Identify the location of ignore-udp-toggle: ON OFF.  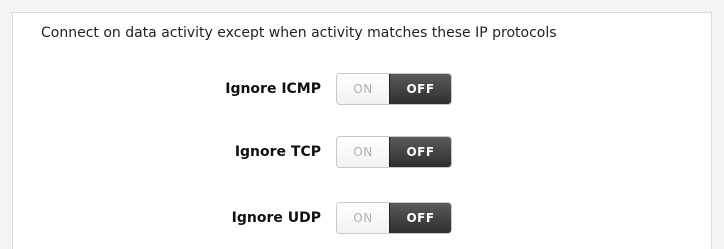
(394, 218).